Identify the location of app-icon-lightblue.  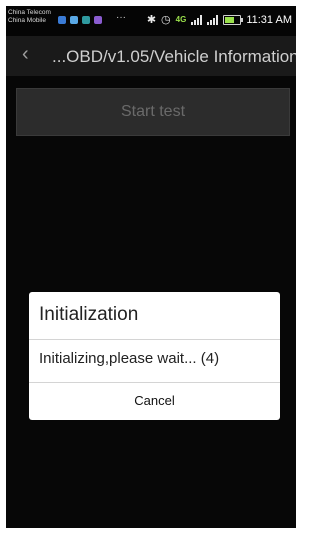
(74, 20).